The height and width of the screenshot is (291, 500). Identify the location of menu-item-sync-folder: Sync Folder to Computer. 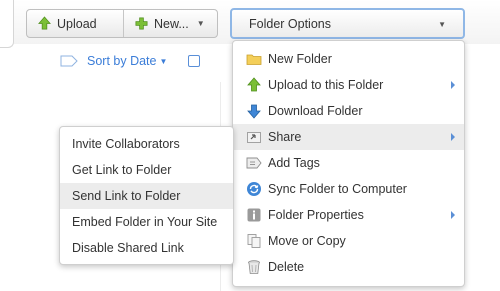
(348, 189).